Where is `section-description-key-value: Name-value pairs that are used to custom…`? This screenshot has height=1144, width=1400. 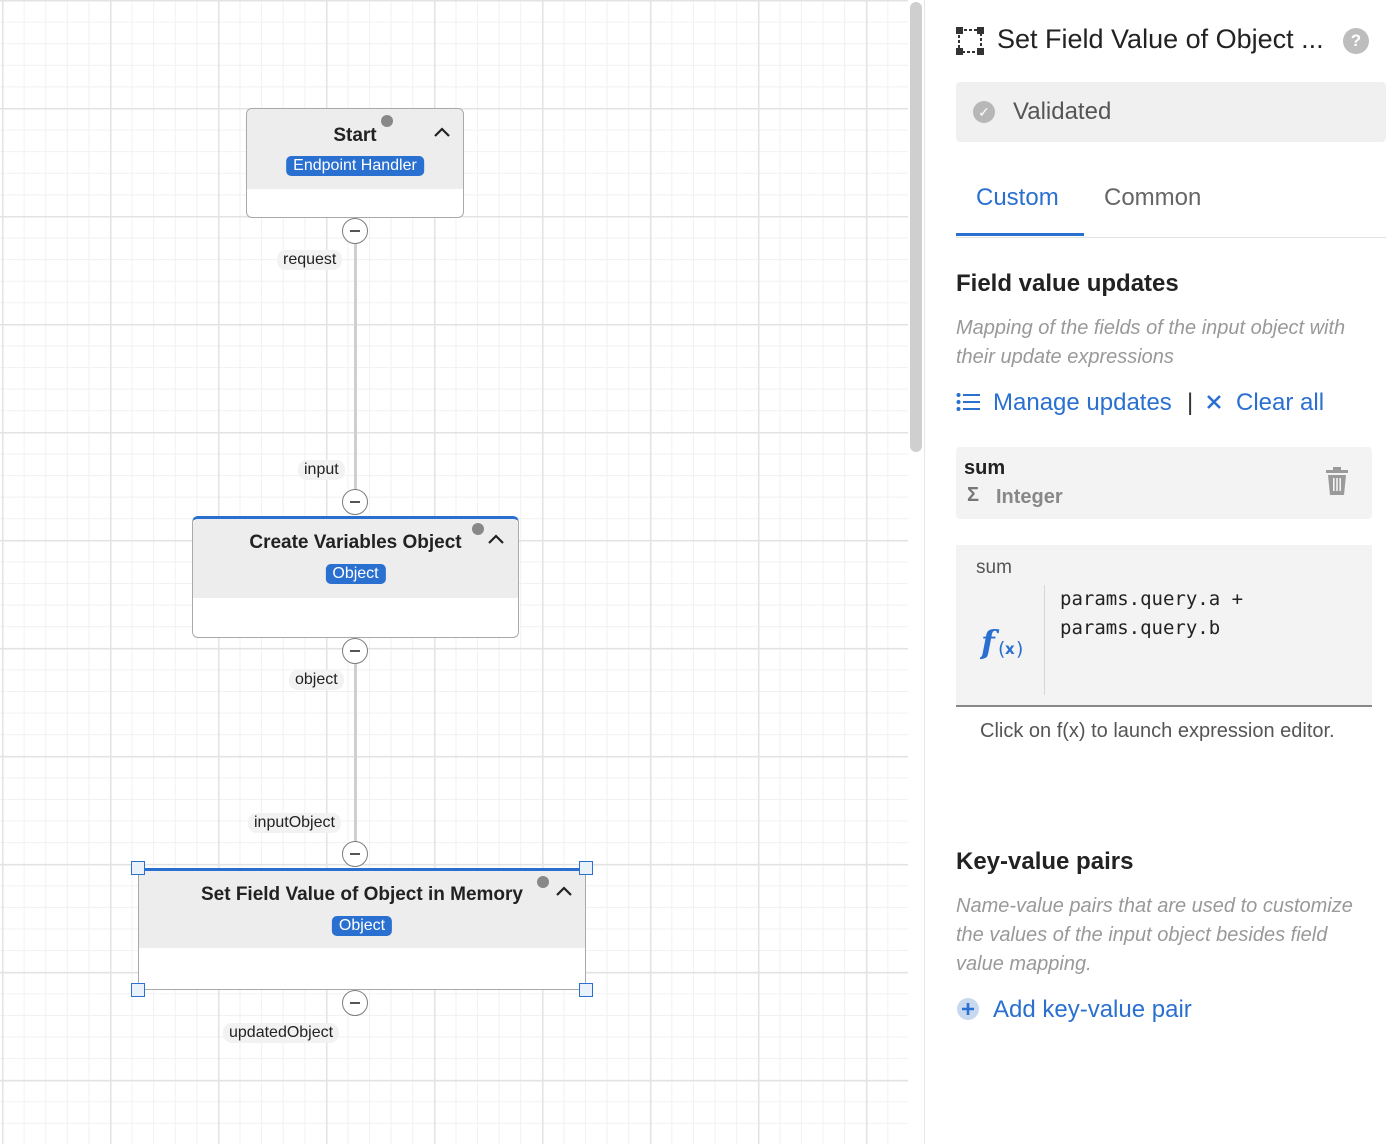
section-description-key-value: Name-value pairs that are used to custom… is located at coordinates (1154, 935).